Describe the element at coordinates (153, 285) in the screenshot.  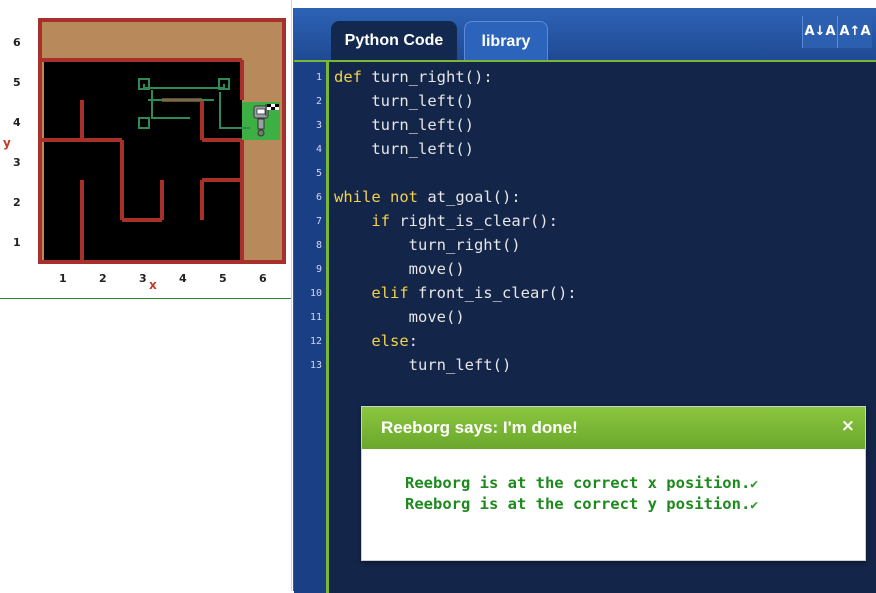
I see `x-axis-letter: x` at that location.